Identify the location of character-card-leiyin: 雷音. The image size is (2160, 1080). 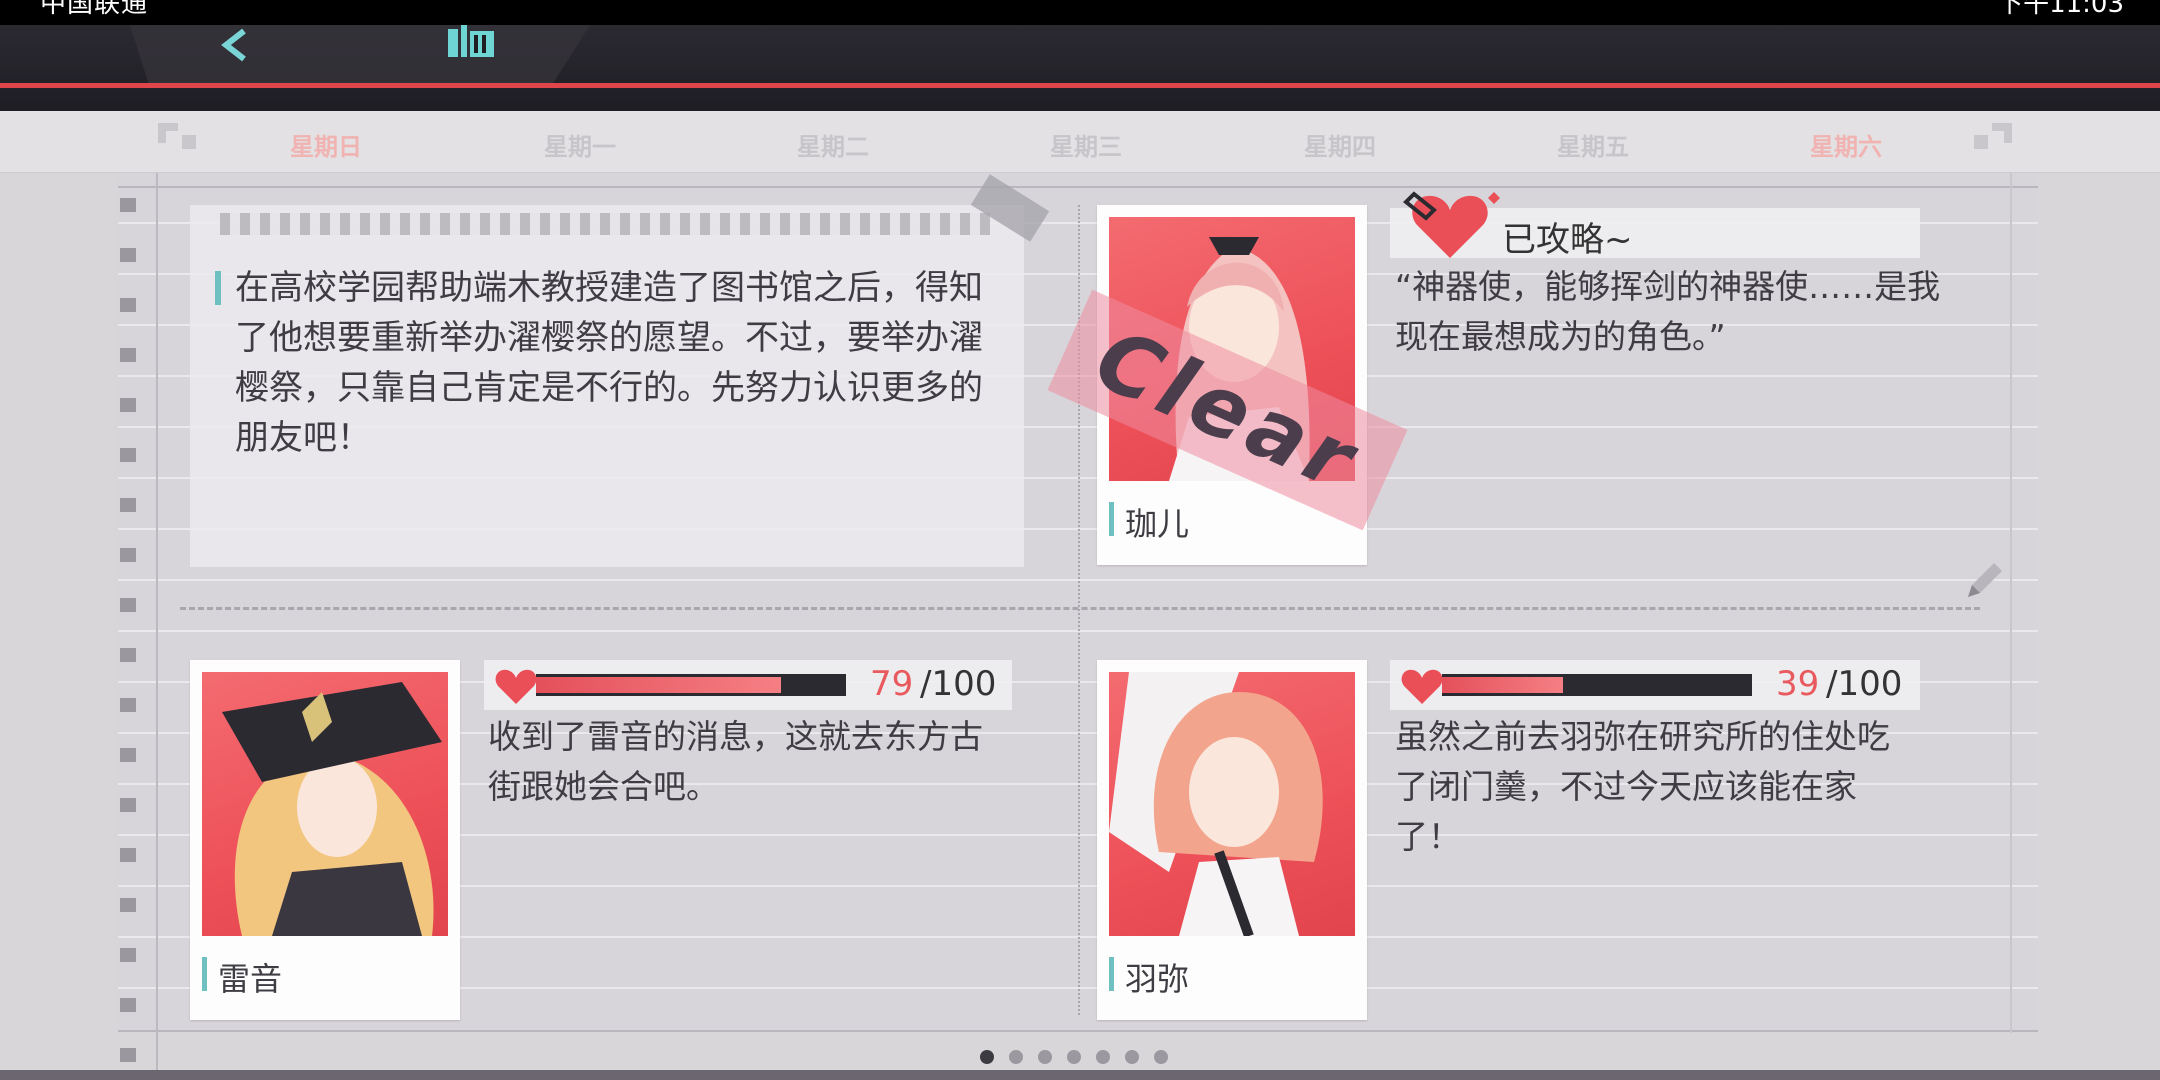
(325, 840).